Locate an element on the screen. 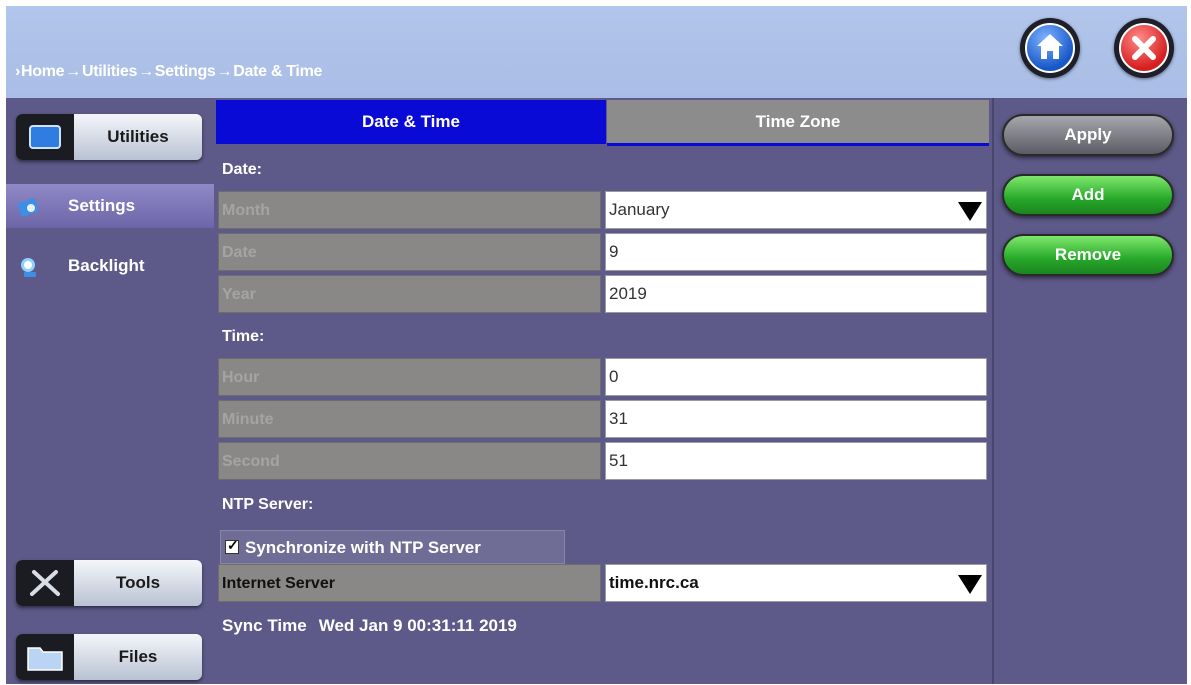 The image size is (1191, 685). sidebar-item-settings: Settings is located at coordinates (110, 206).